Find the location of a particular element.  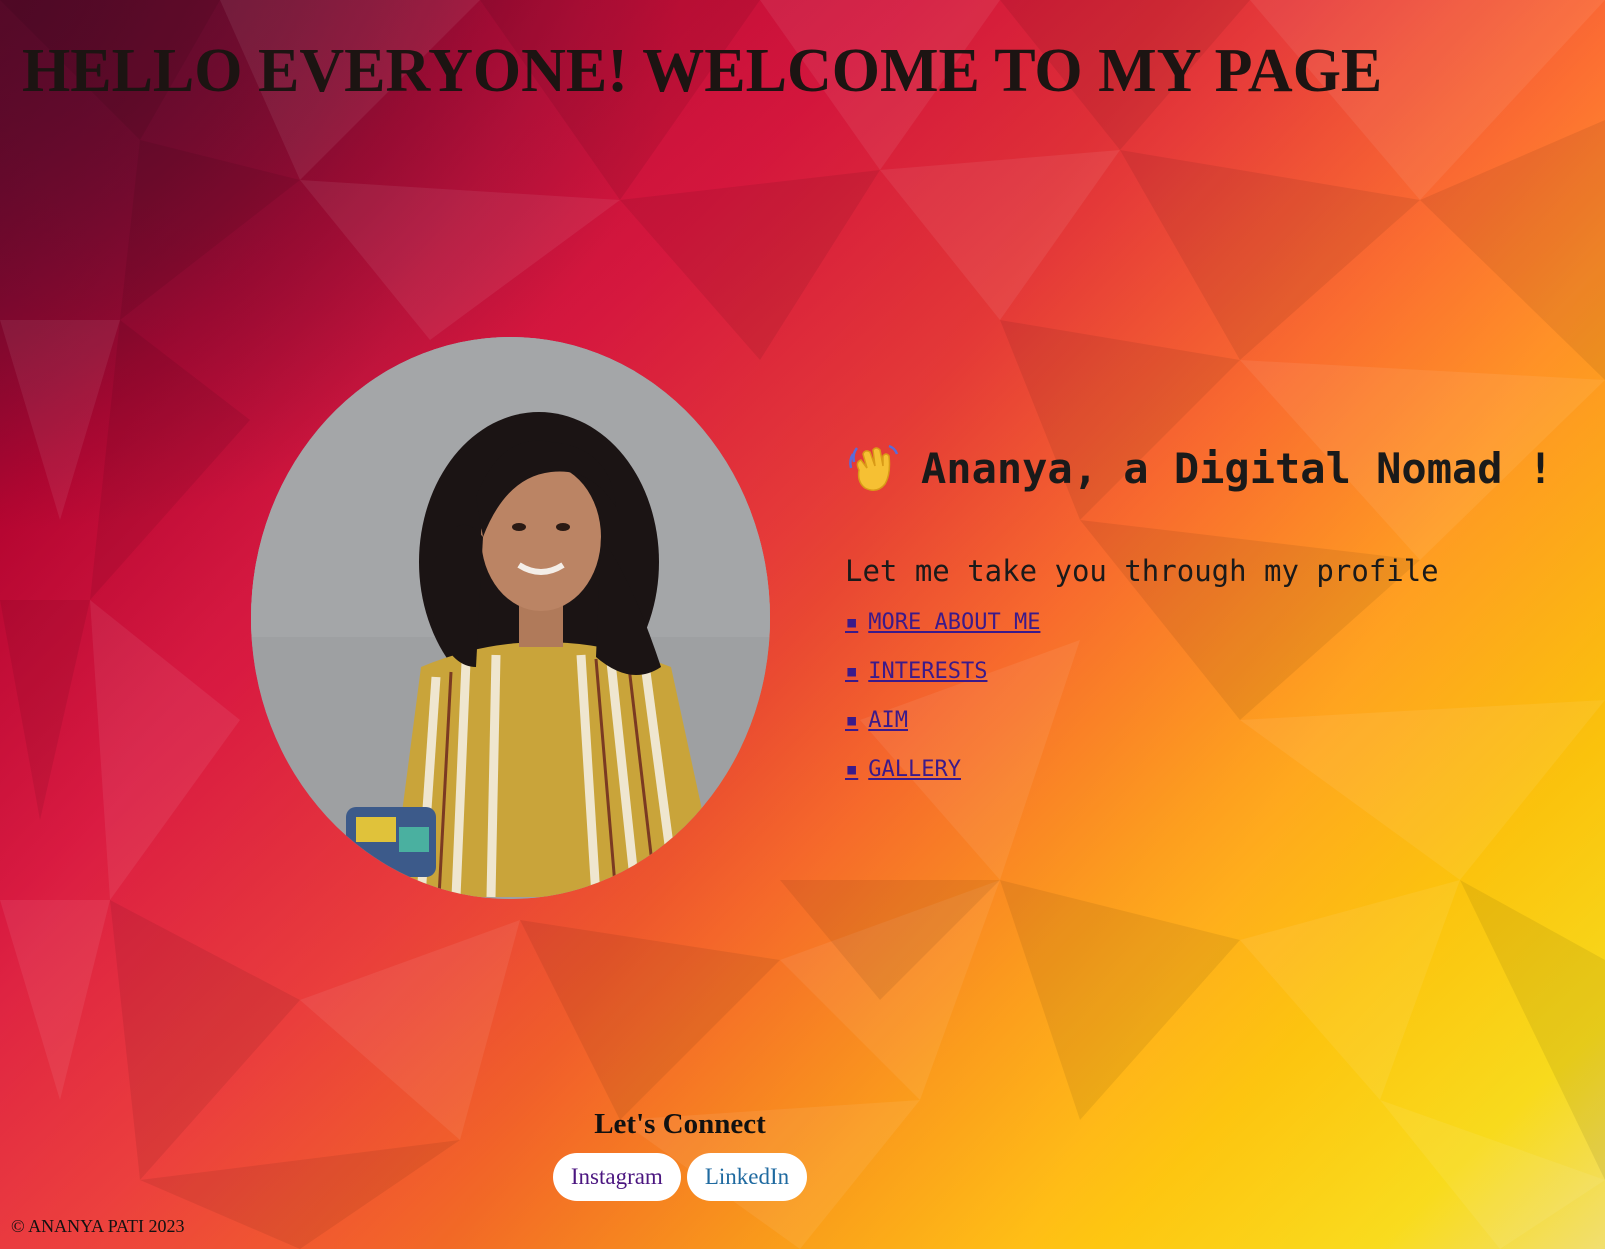

greeting-heading: Ananya, a Digital Nomad ! is located at coordinates (1225, 468).